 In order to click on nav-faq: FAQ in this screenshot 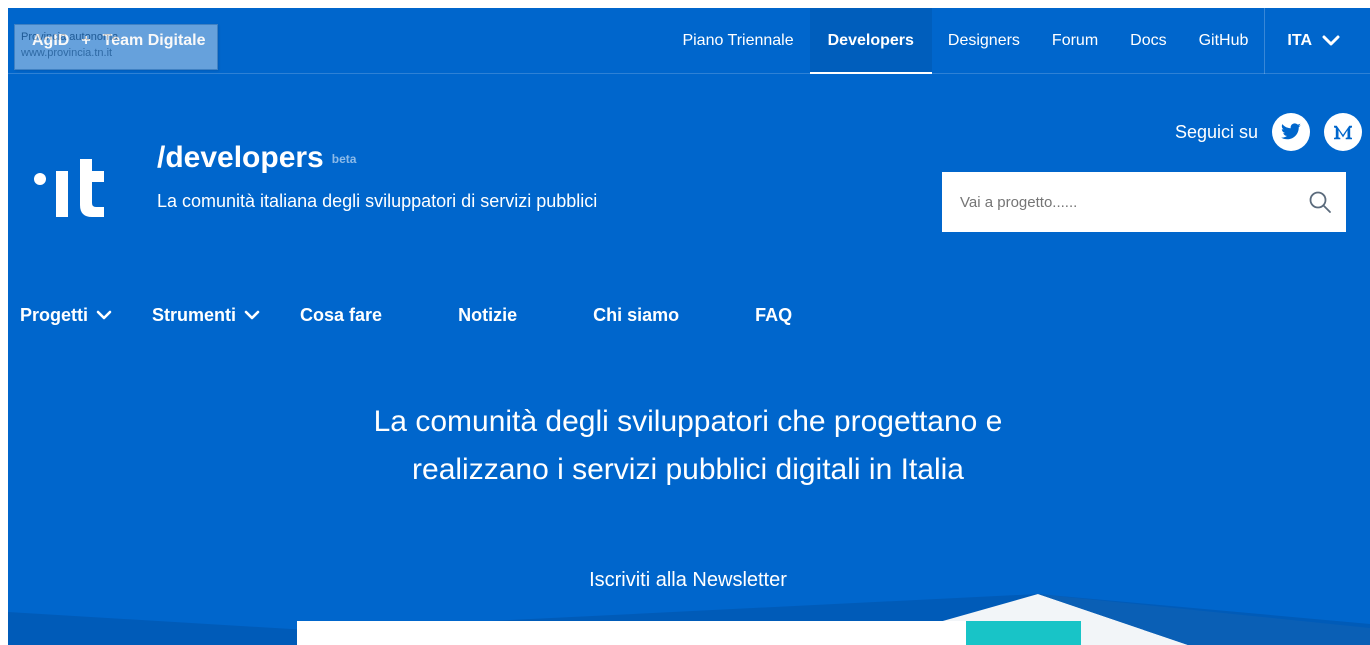, I will do `click(773, 315)`.